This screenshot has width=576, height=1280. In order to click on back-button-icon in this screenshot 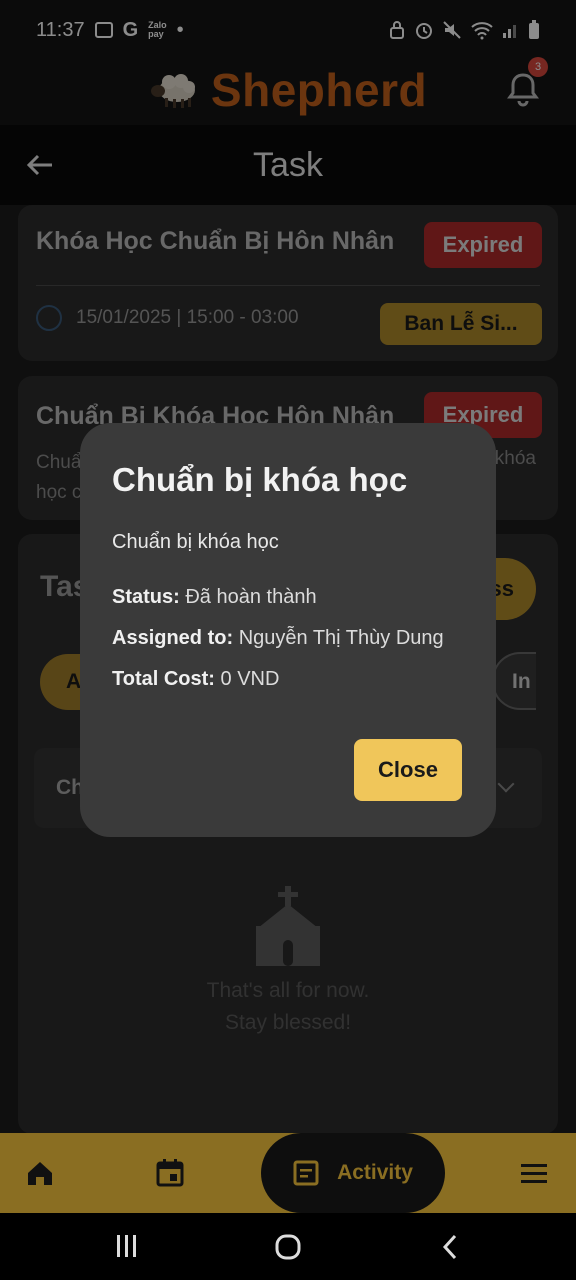, I will do `click(450, 1247)`.